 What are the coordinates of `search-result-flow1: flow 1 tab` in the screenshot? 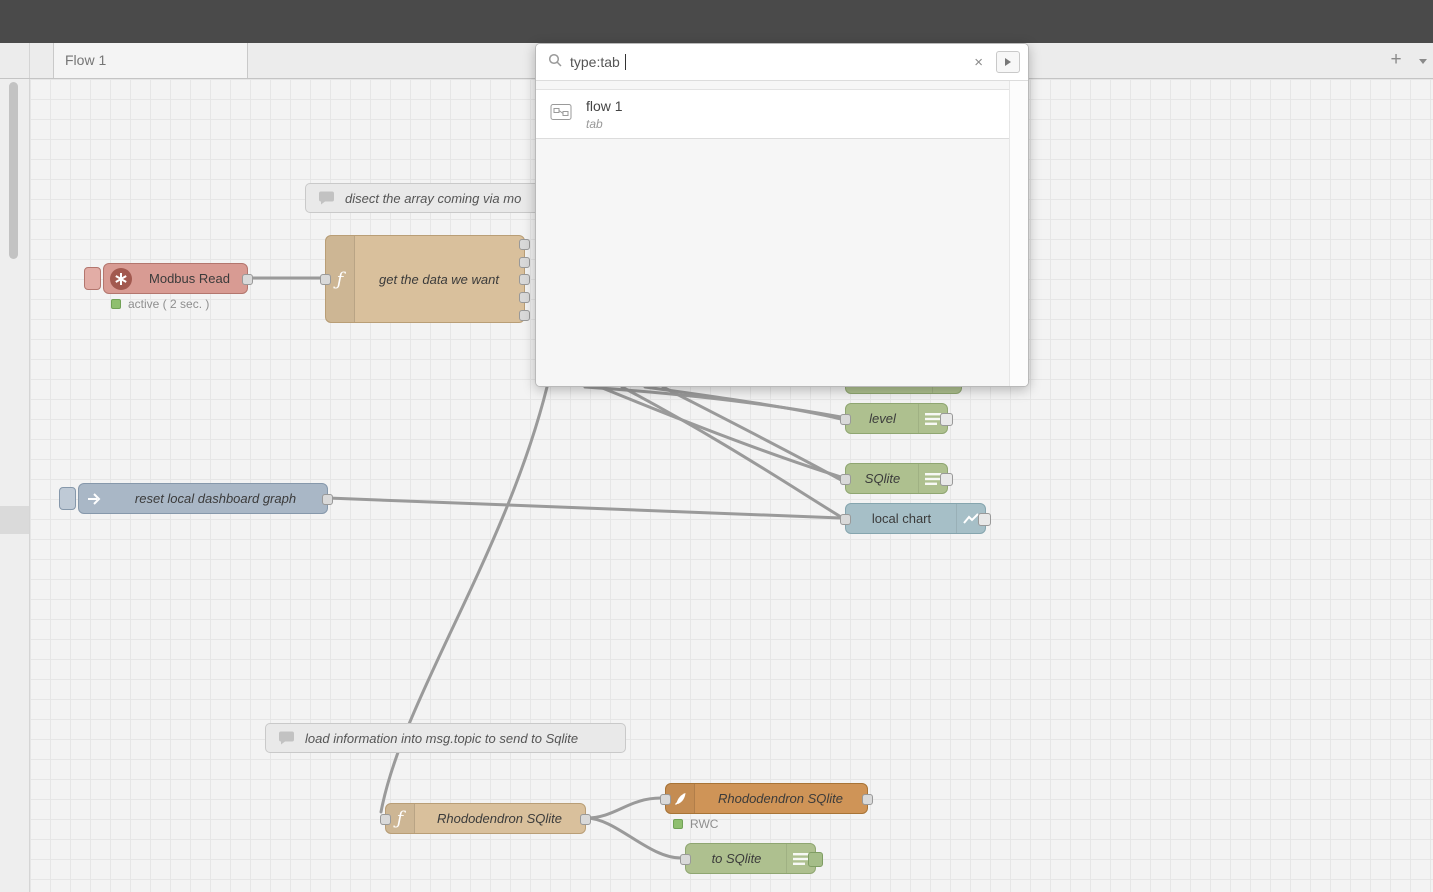 It's located at (772, 114).